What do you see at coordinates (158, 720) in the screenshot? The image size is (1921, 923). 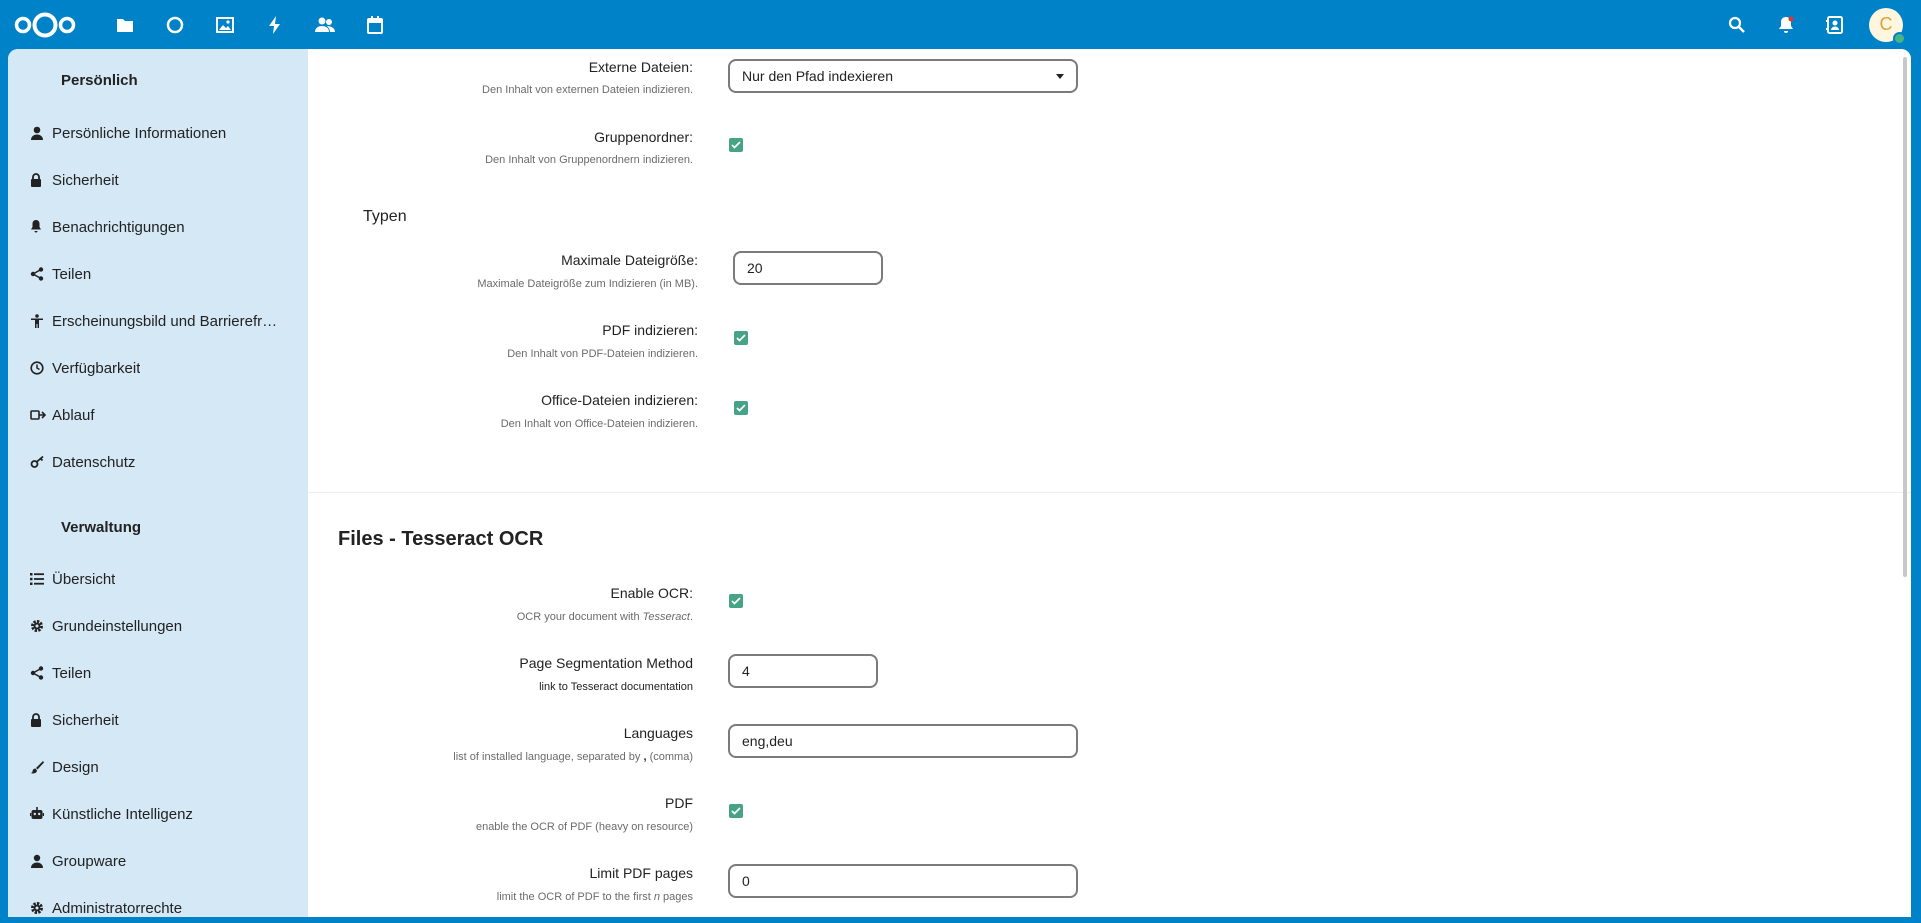 I see `sidebar-item-admin-security: Sicherheit` at bounding box center [158, 720].